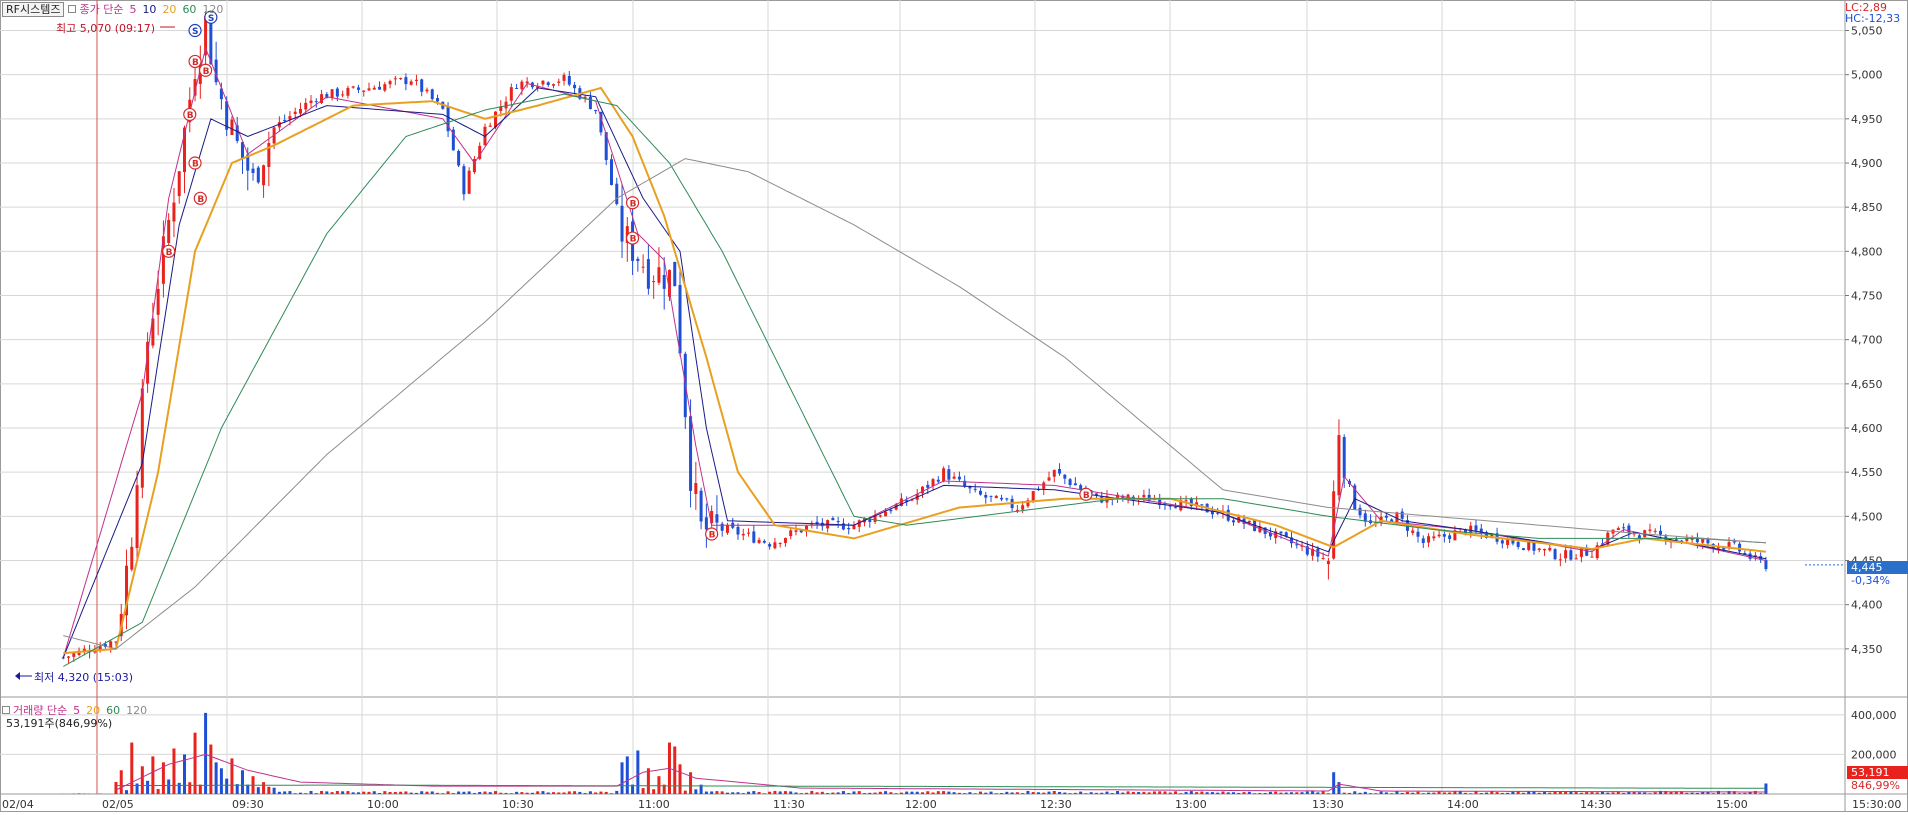 This screenshot has width=1908, height=815. Describe the element at coordinates (1867, 119) in the screenshot. I see `price-tick-label: 4,950` at that location.